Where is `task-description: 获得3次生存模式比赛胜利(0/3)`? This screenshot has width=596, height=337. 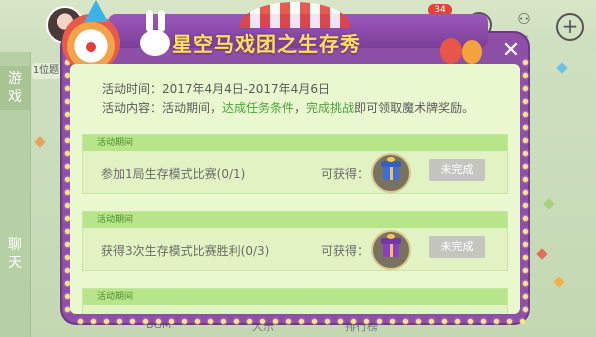
task-description: 获得3次生存模式比赛胜利(0/3) is located at coordinates (185, 251).